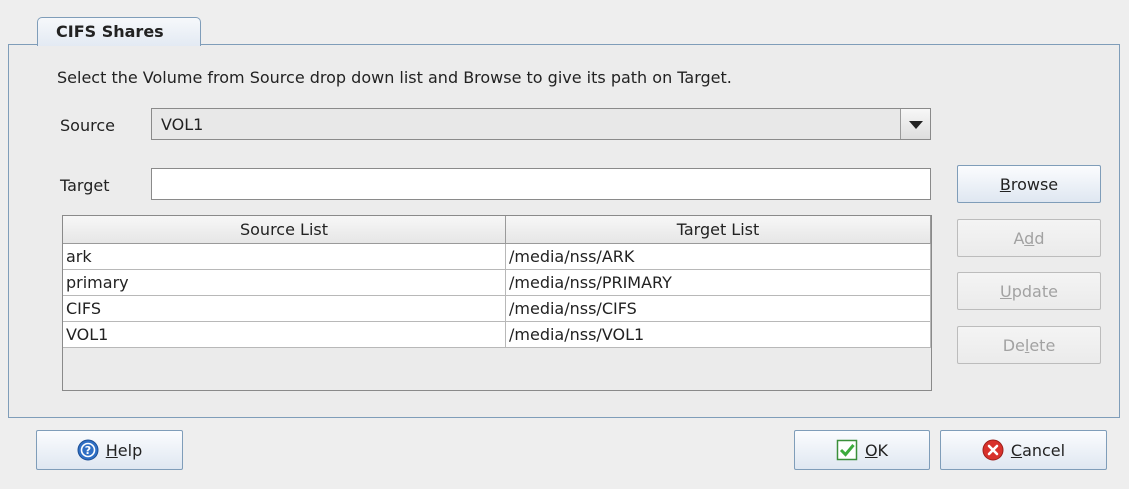  Describe the element at coordinates (718, 308) in the screenshot. I see `table-cell-target: /media/nss/CIFS` at that location.